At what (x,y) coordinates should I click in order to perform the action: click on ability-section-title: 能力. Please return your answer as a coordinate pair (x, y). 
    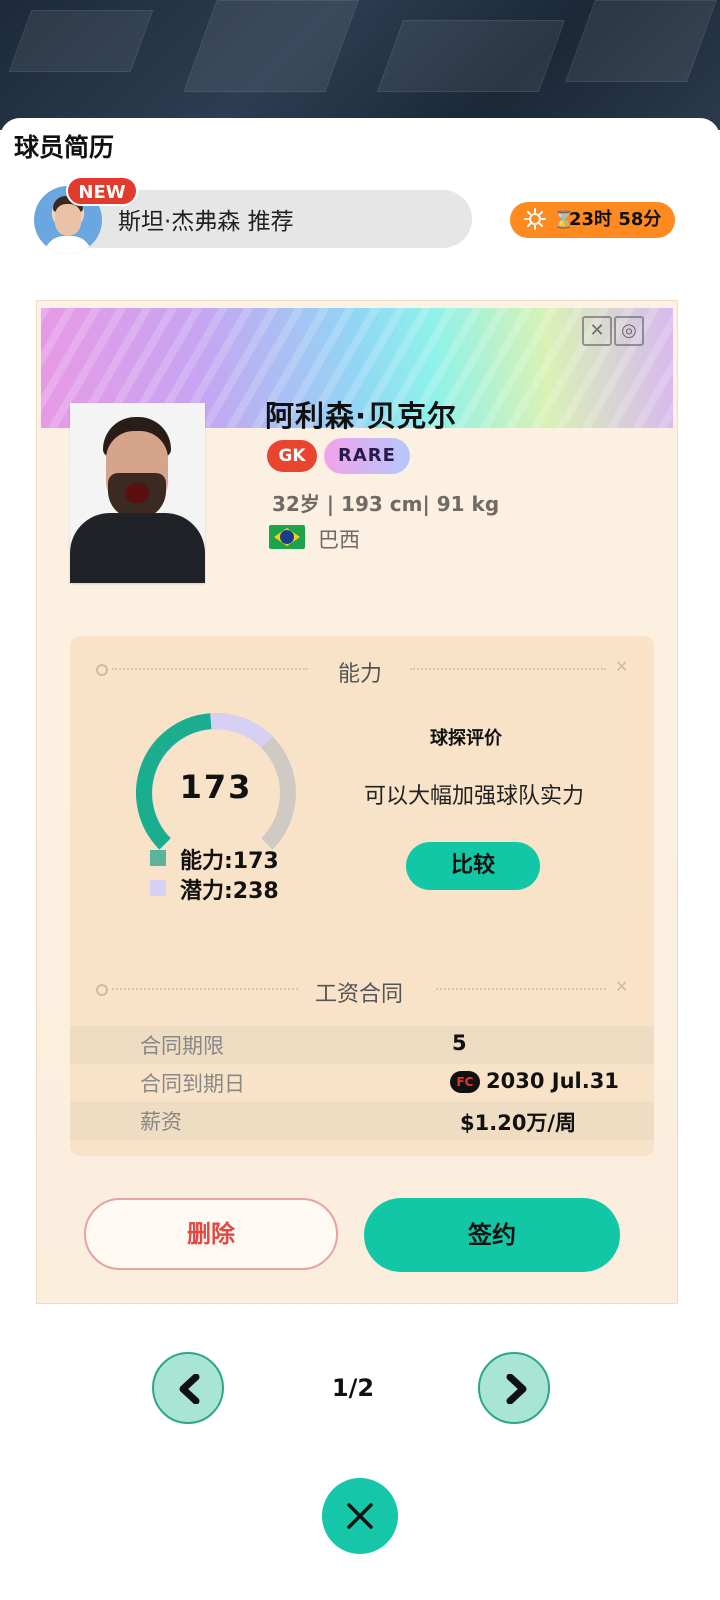
    Looking at the image, I should click on (360, 674).